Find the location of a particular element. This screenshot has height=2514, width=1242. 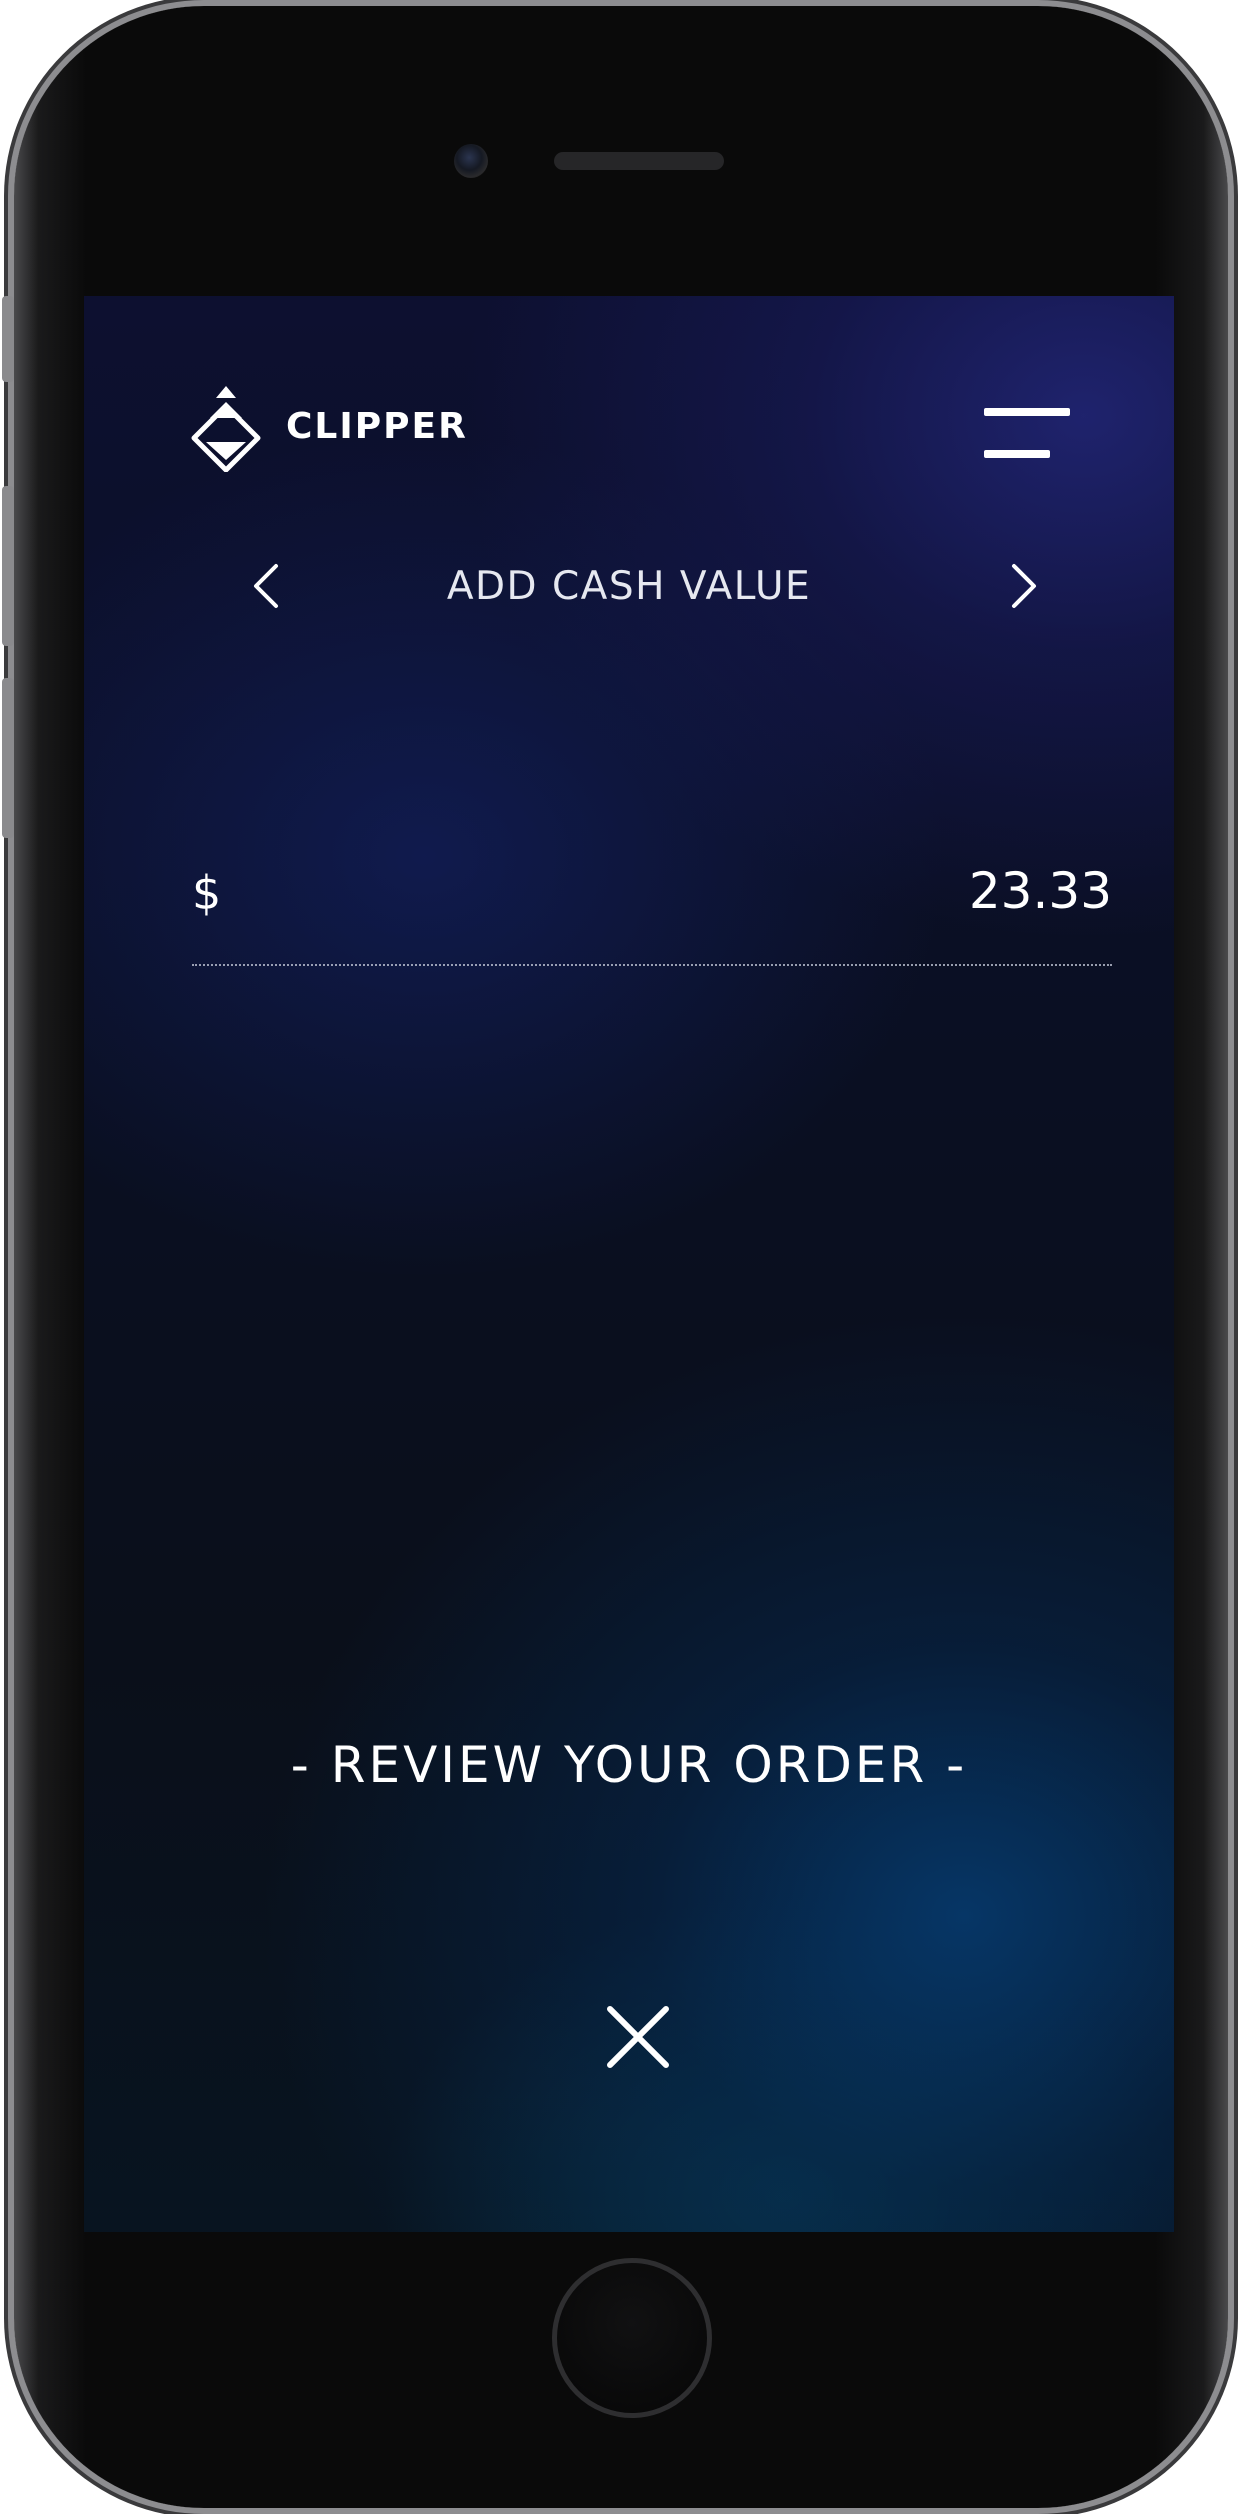

home-button is located at coordinates (632, 2338).